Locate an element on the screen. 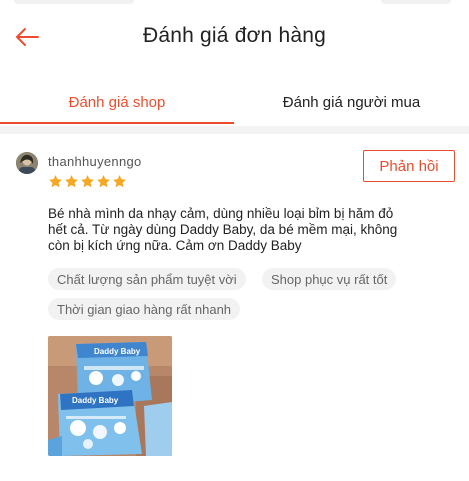 Image resolution: width=469 pixels, height=481 pixels. tag-delivery-time: Thời gian giao hàng rất nhanh is located at coordinates (144, 309).